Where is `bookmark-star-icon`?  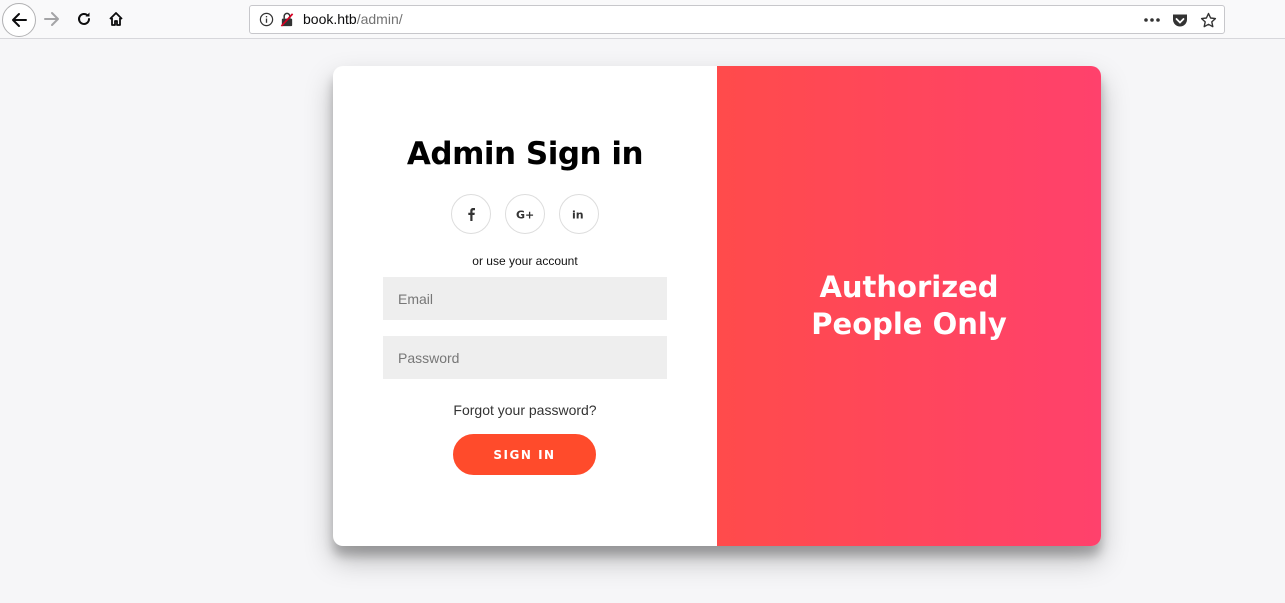
bookmark-star-icon is located at coordinates (1208, 19).